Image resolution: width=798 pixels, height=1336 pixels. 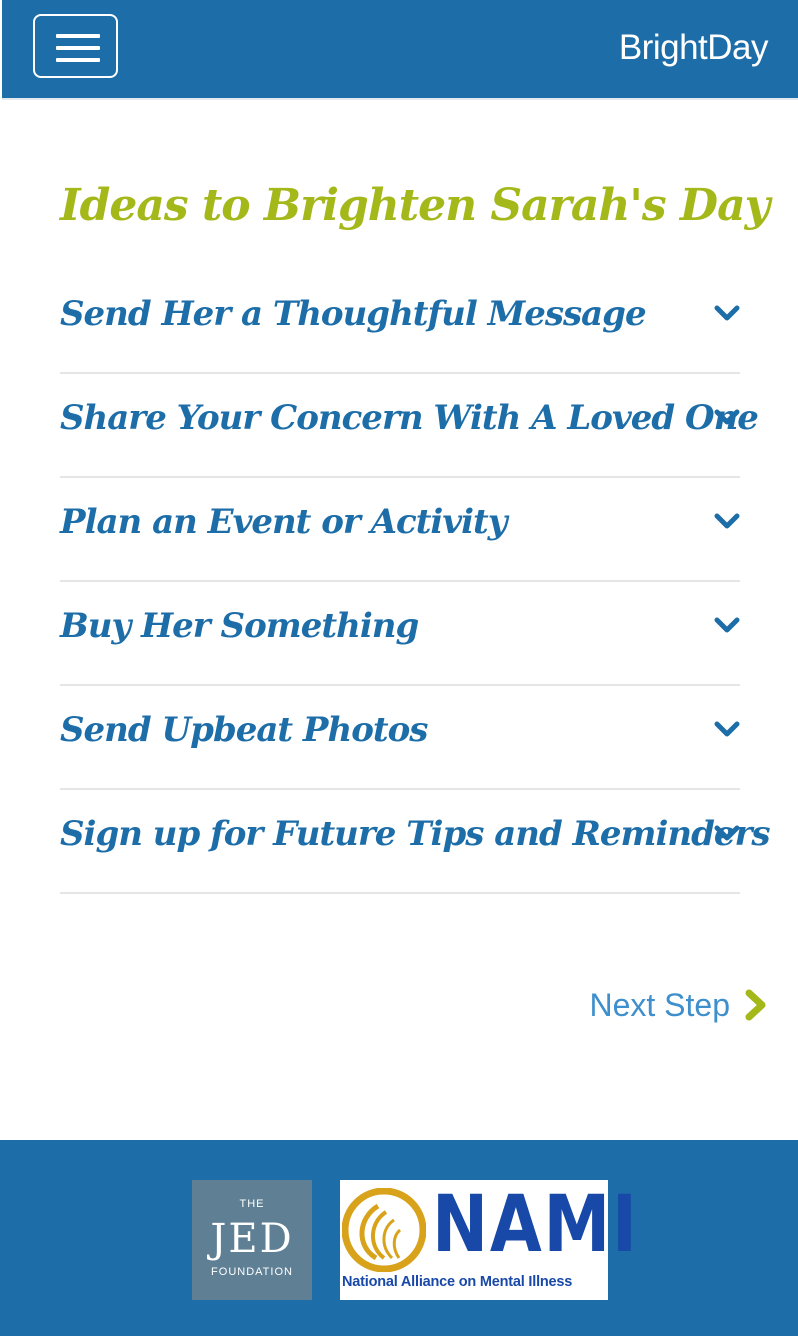 What do you see at coordinates (457, 1282) in the screenshot?
I see `nami-logo-tagline: National Alliance on Mental Illness` at bounding box center [457, 1282].